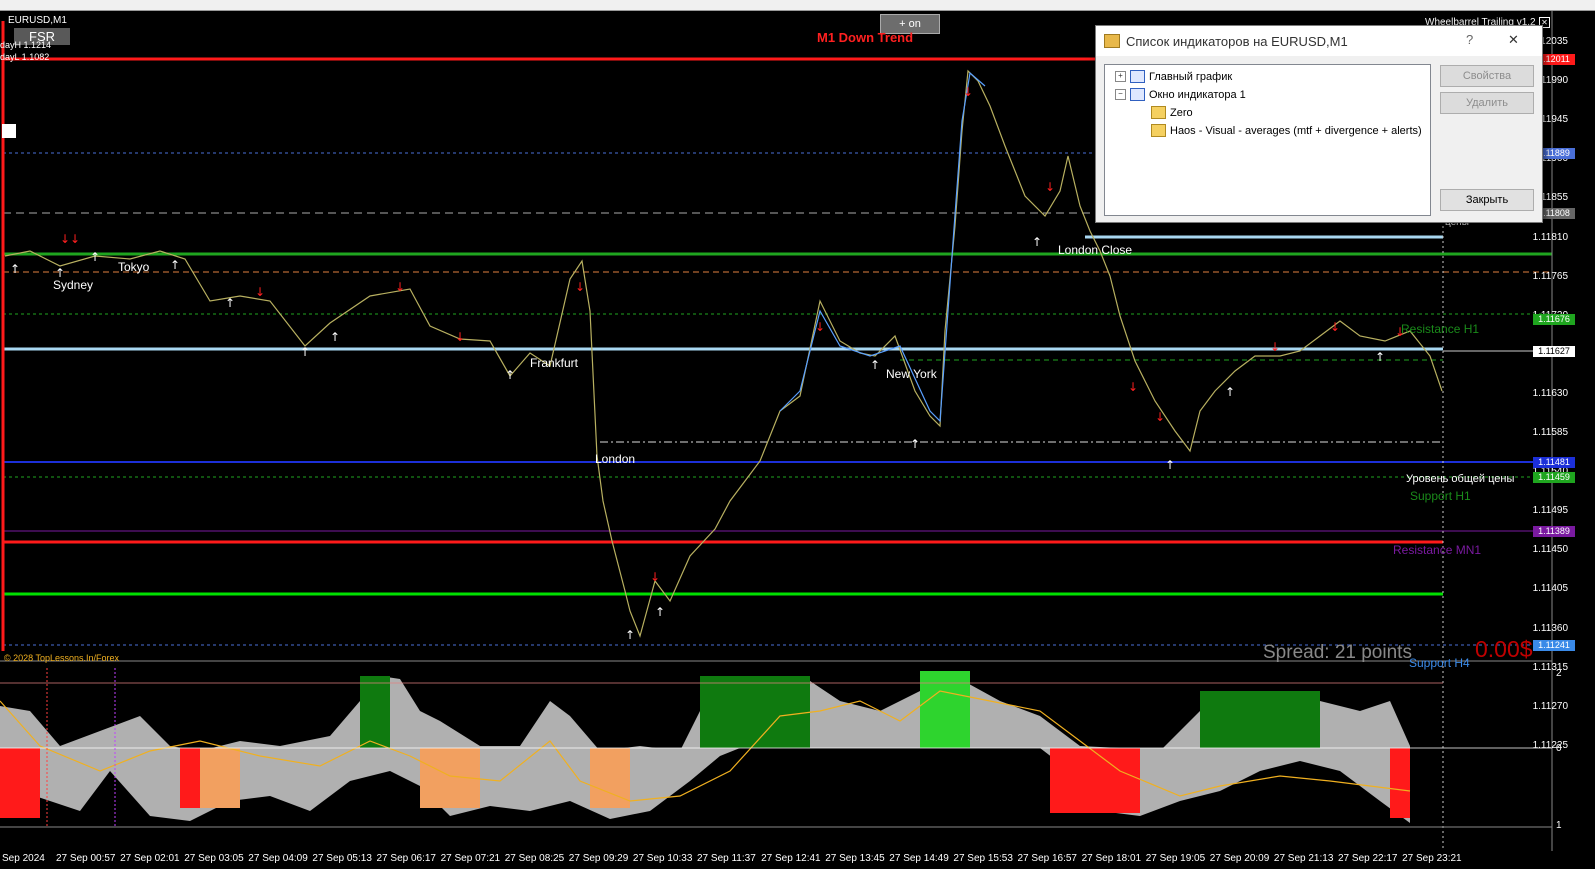  I want to click on time-axis-label: 27 Sep 18:01, so click(1111, 858).